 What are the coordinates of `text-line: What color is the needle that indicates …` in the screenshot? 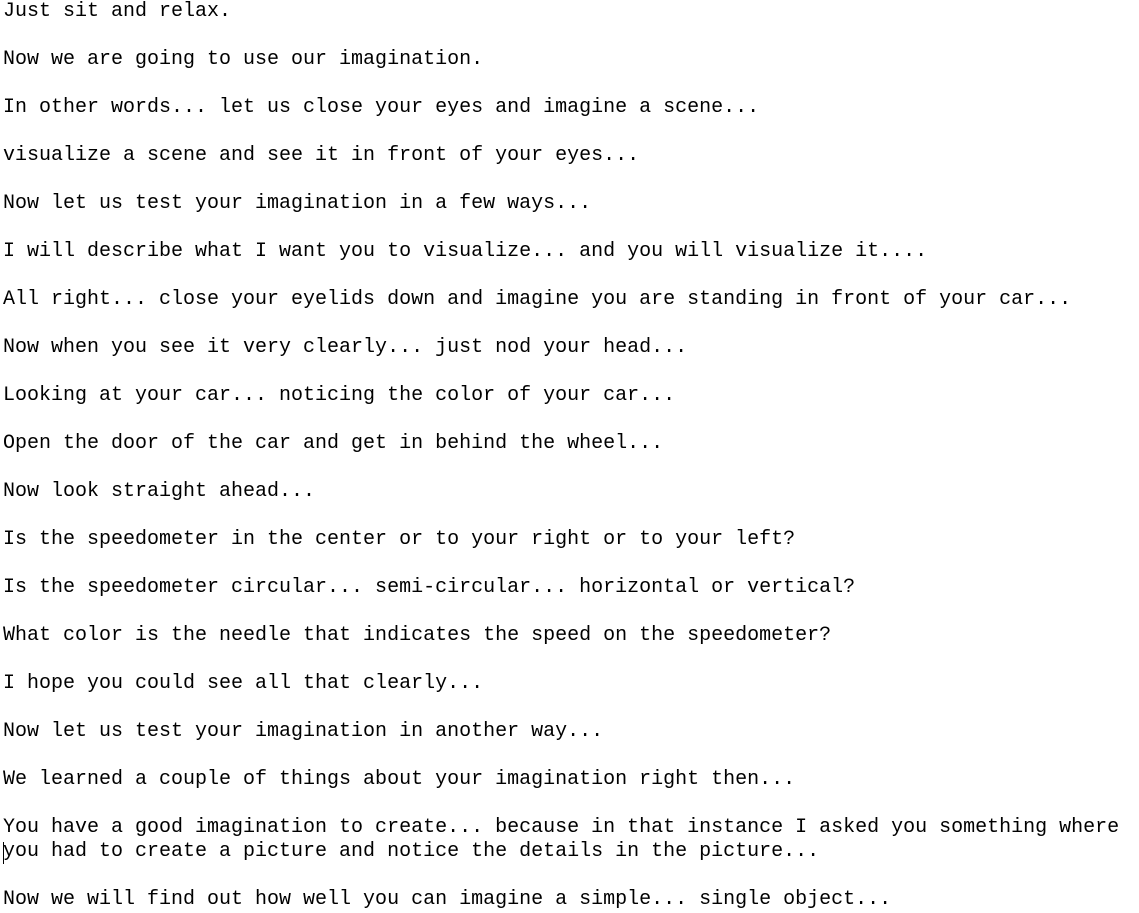 It's located at (417, 635).